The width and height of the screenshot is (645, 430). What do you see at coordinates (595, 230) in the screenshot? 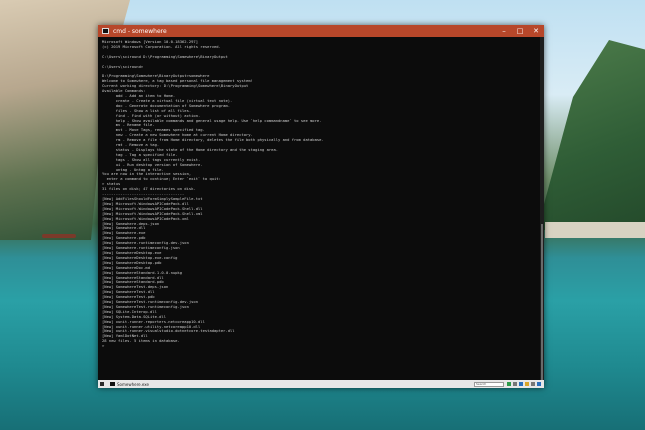
I see `wallpaper-beach` at bounding box center [595, 230].